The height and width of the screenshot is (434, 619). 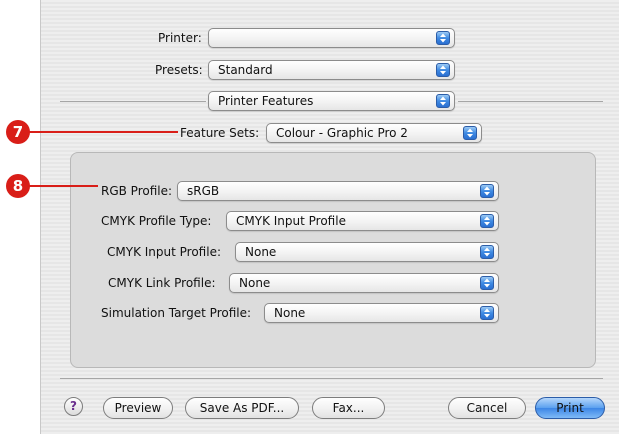 I want to click on panel-popup: Printer Features, so click(x=331, y=101).